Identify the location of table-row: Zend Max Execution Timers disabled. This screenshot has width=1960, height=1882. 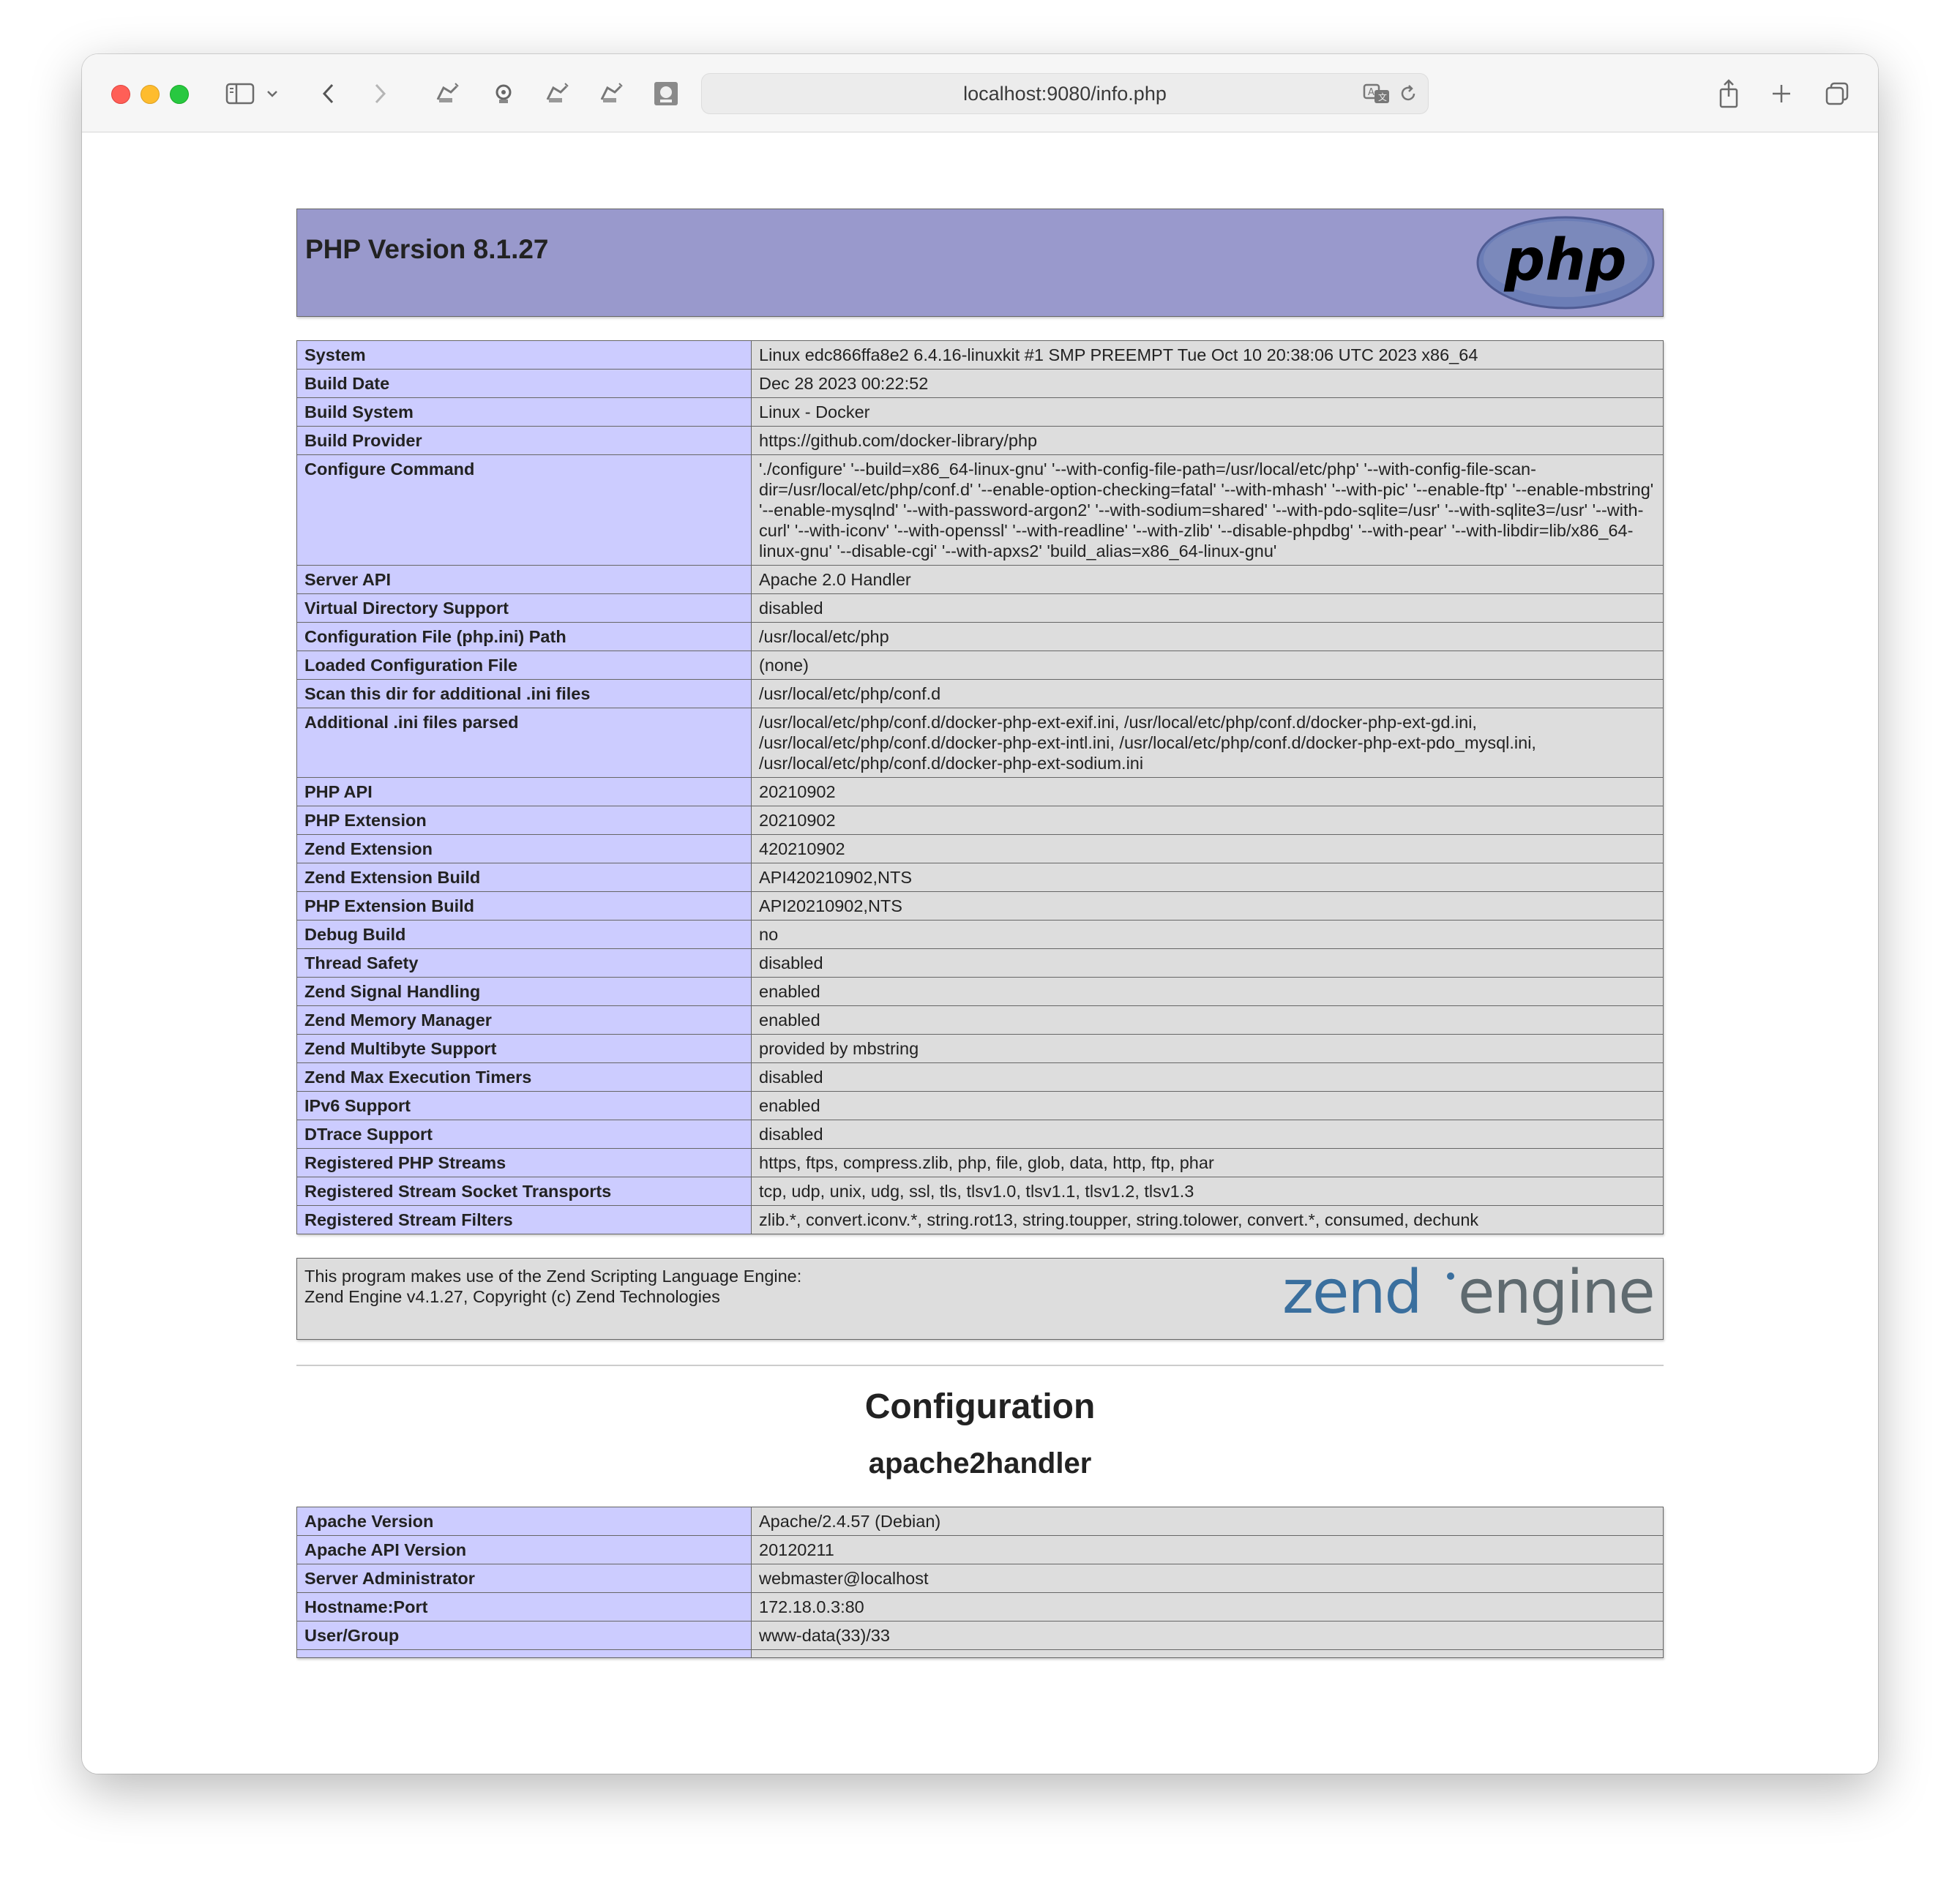
(980, 1077).